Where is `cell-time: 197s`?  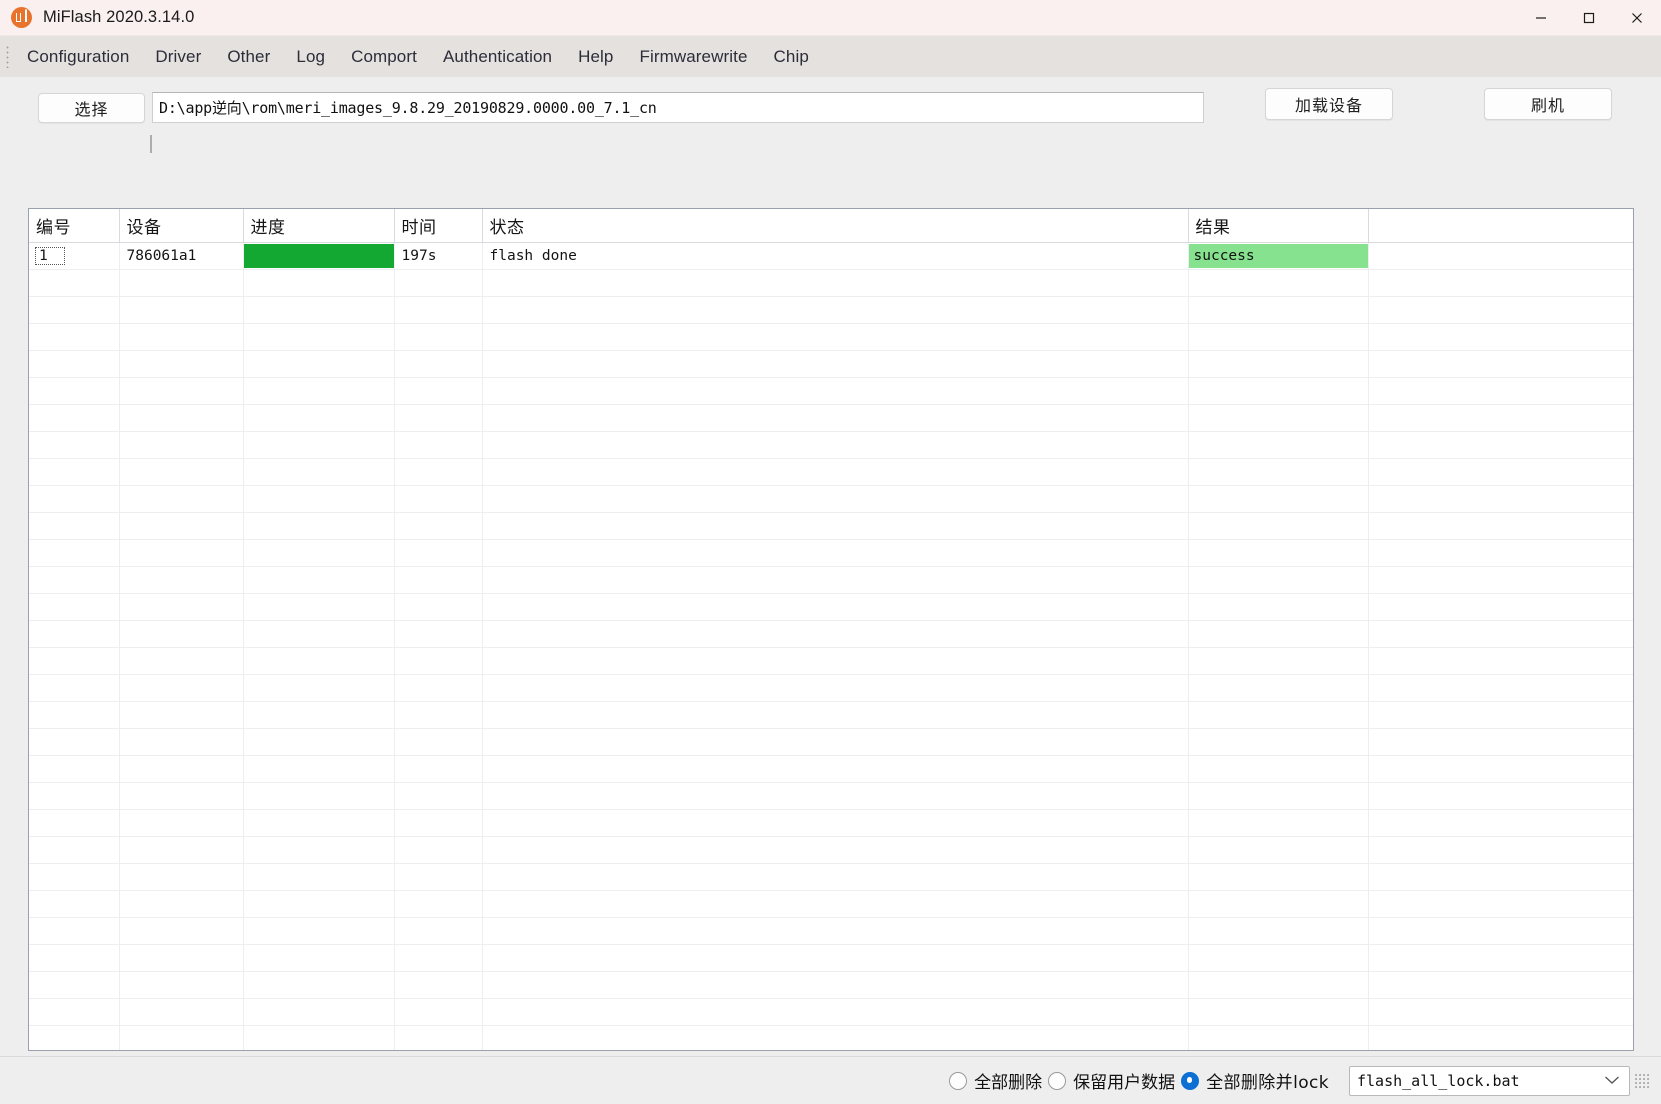 cell-time: 197s is located at coordinates (438, 256).